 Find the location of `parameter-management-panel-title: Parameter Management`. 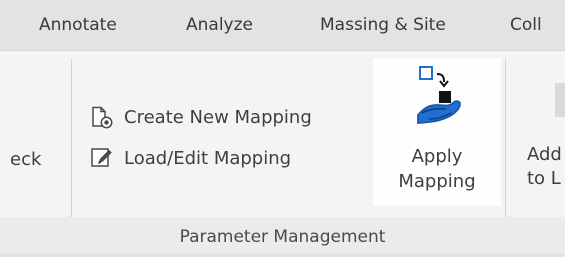

parameter-management-panel-title: Parameter Management is located at coordinates (282, 237).